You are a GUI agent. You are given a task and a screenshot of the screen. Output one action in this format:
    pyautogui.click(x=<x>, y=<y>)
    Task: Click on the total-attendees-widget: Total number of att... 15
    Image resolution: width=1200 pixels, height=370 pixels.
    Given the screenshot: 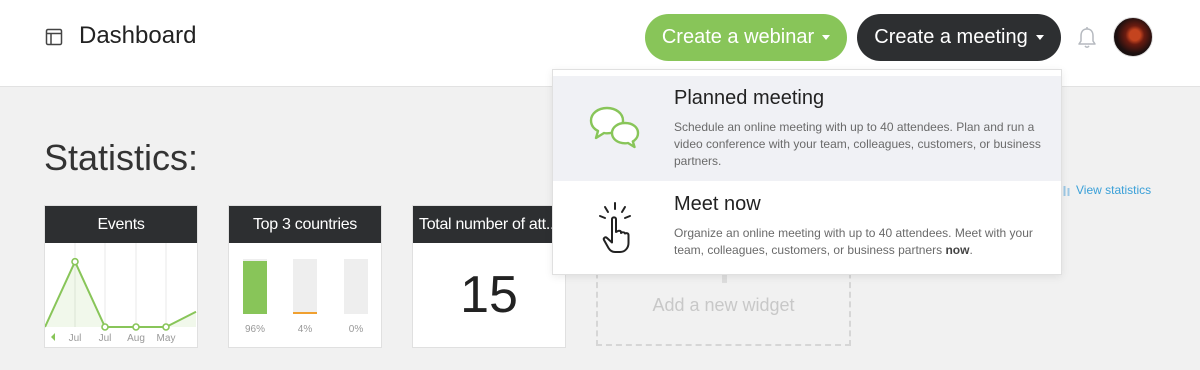 What is the action you would take?
    pyautogui.click(x=489, y=276)
    